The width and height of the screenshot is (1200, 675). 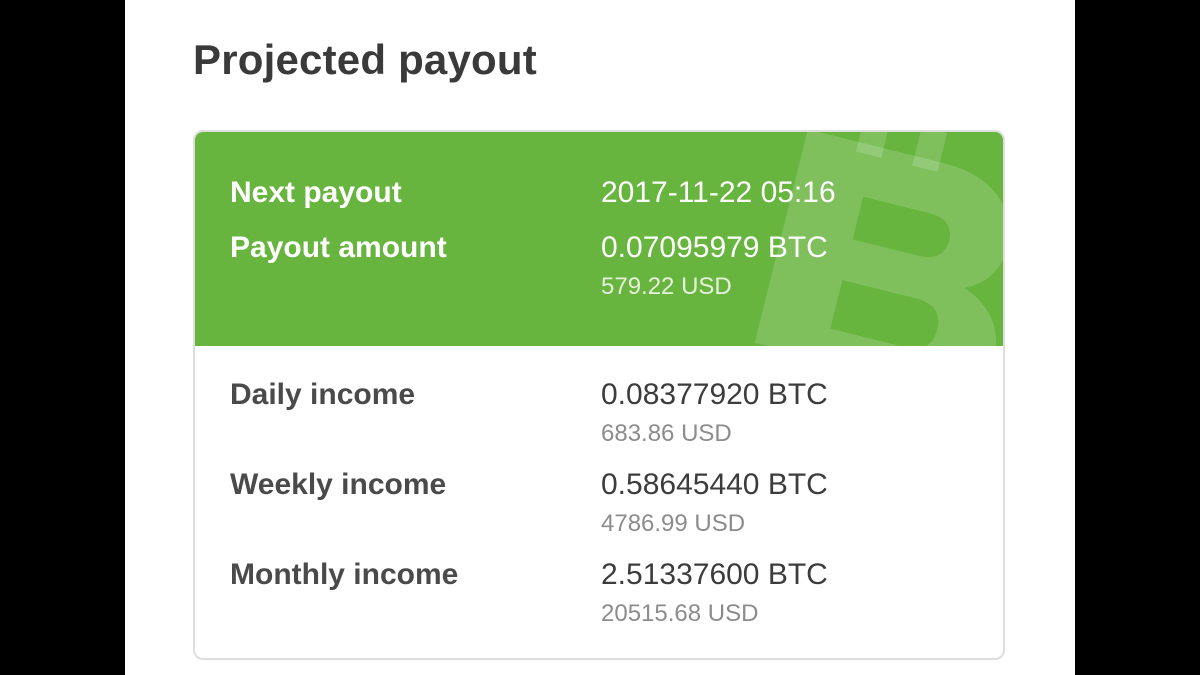 I want to click on income-usd: 20515.68 USD, so click(x=680, y=613).